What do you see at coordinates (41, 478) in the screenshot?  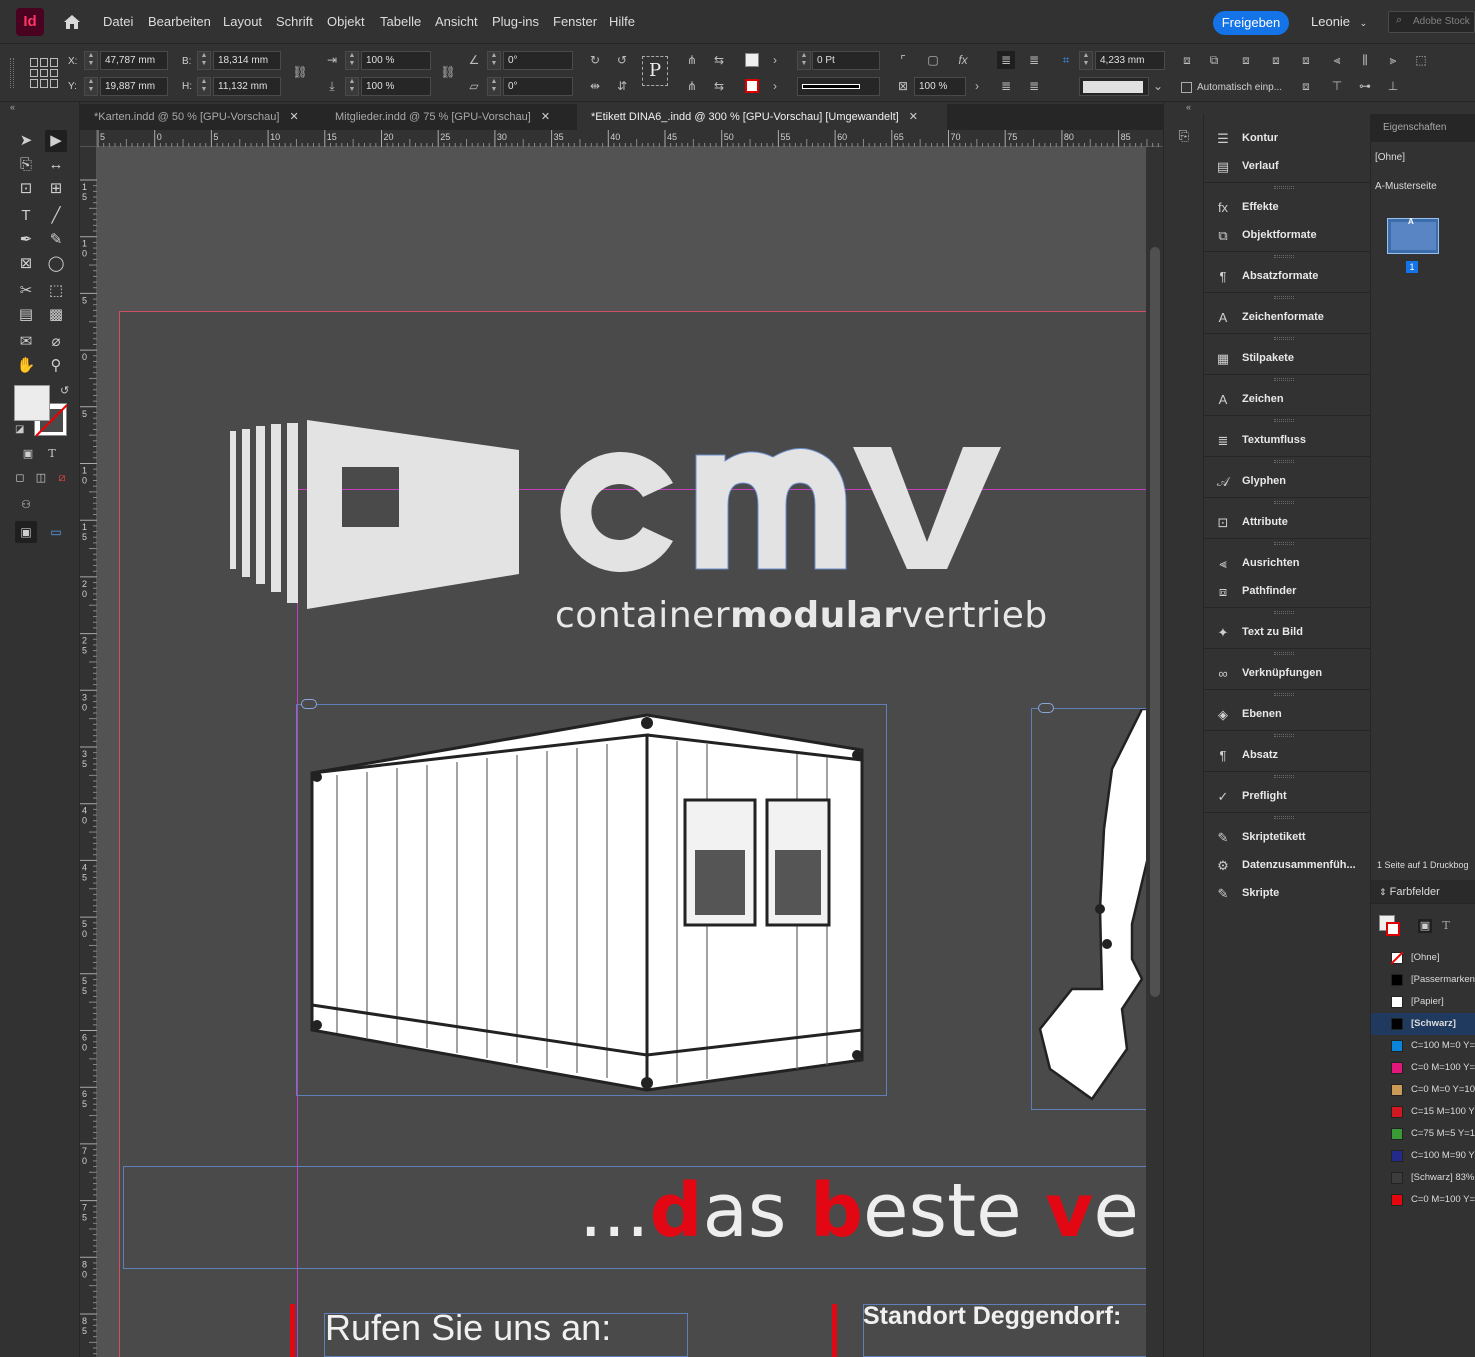 I see `apply-gradient-icon: ◫` at bounding box center [41, 478].